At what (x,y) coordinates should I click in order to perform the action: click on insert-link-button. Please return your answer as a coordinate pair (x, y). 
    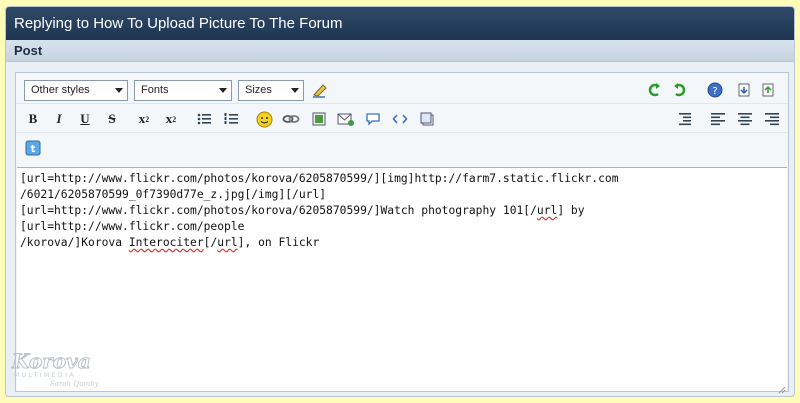
    Looking at the image, I should click on (291, 119).